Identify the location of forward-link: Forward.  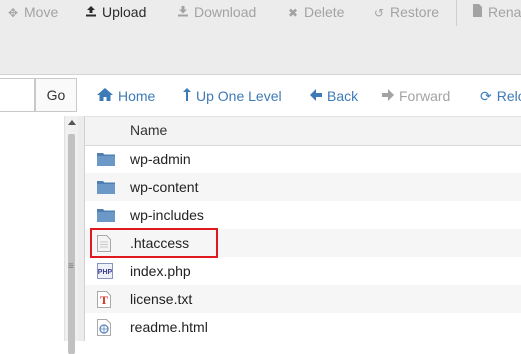
(416, 96).